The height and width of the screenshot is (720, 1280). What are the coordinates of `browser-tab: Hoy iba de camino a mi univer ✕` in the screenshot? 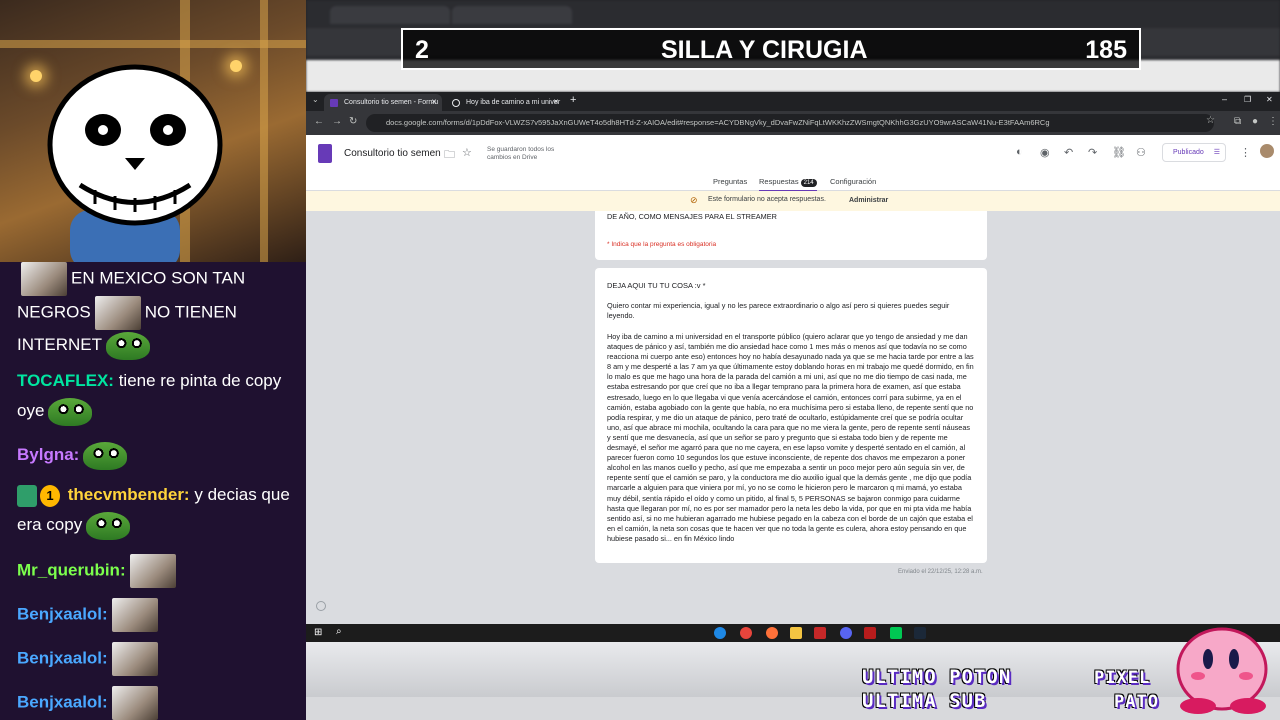 It's located at (505, 102).